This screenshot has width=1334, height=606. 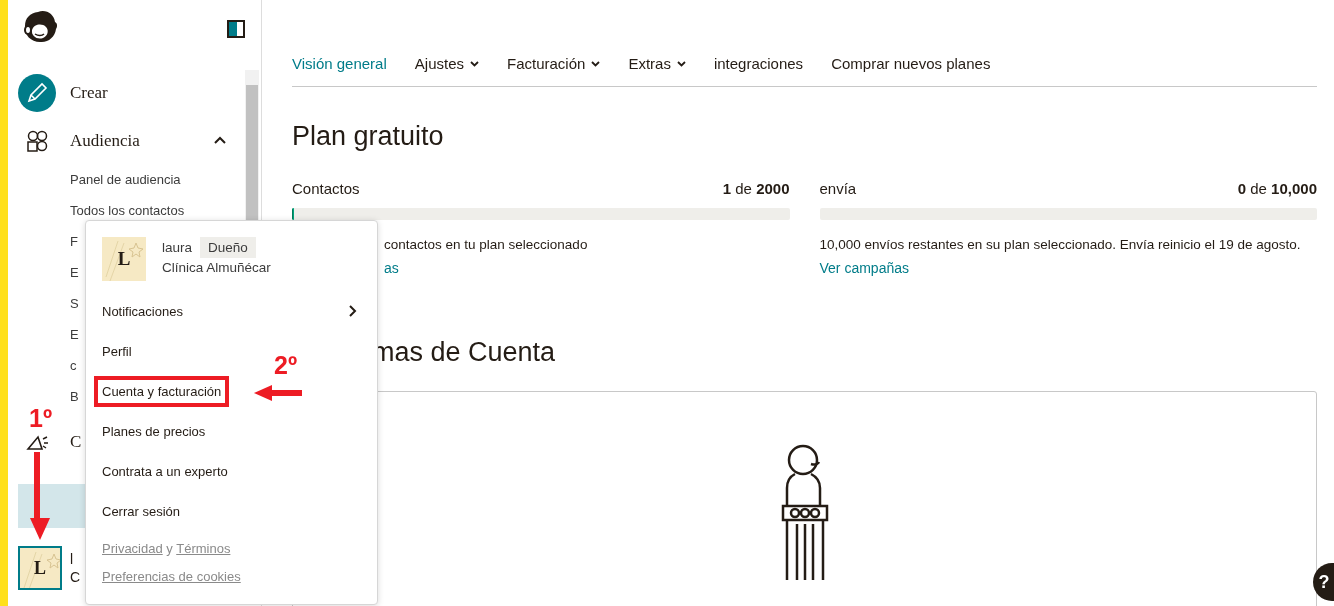 What do you see at coordinates (756, 189) in the screenshot?
I see `usage-count: 1 de 2000` at bounding box center [756, 189].